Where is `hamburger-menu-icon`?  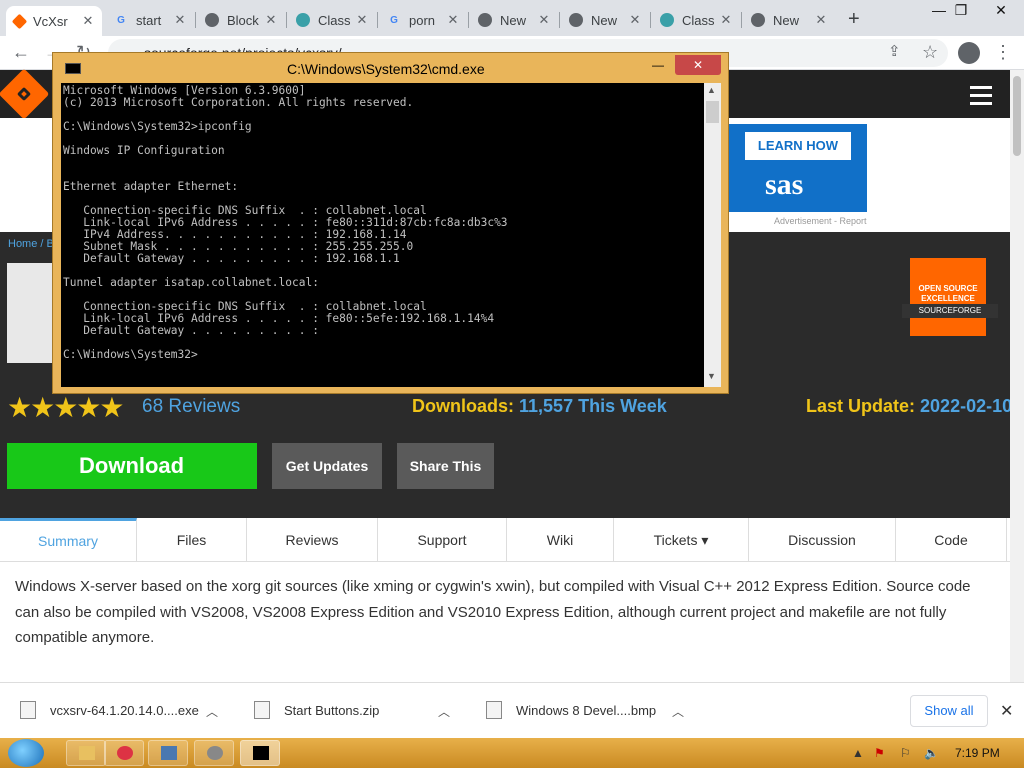 hamburger-menu-icon is located at coordinates (981, 98).